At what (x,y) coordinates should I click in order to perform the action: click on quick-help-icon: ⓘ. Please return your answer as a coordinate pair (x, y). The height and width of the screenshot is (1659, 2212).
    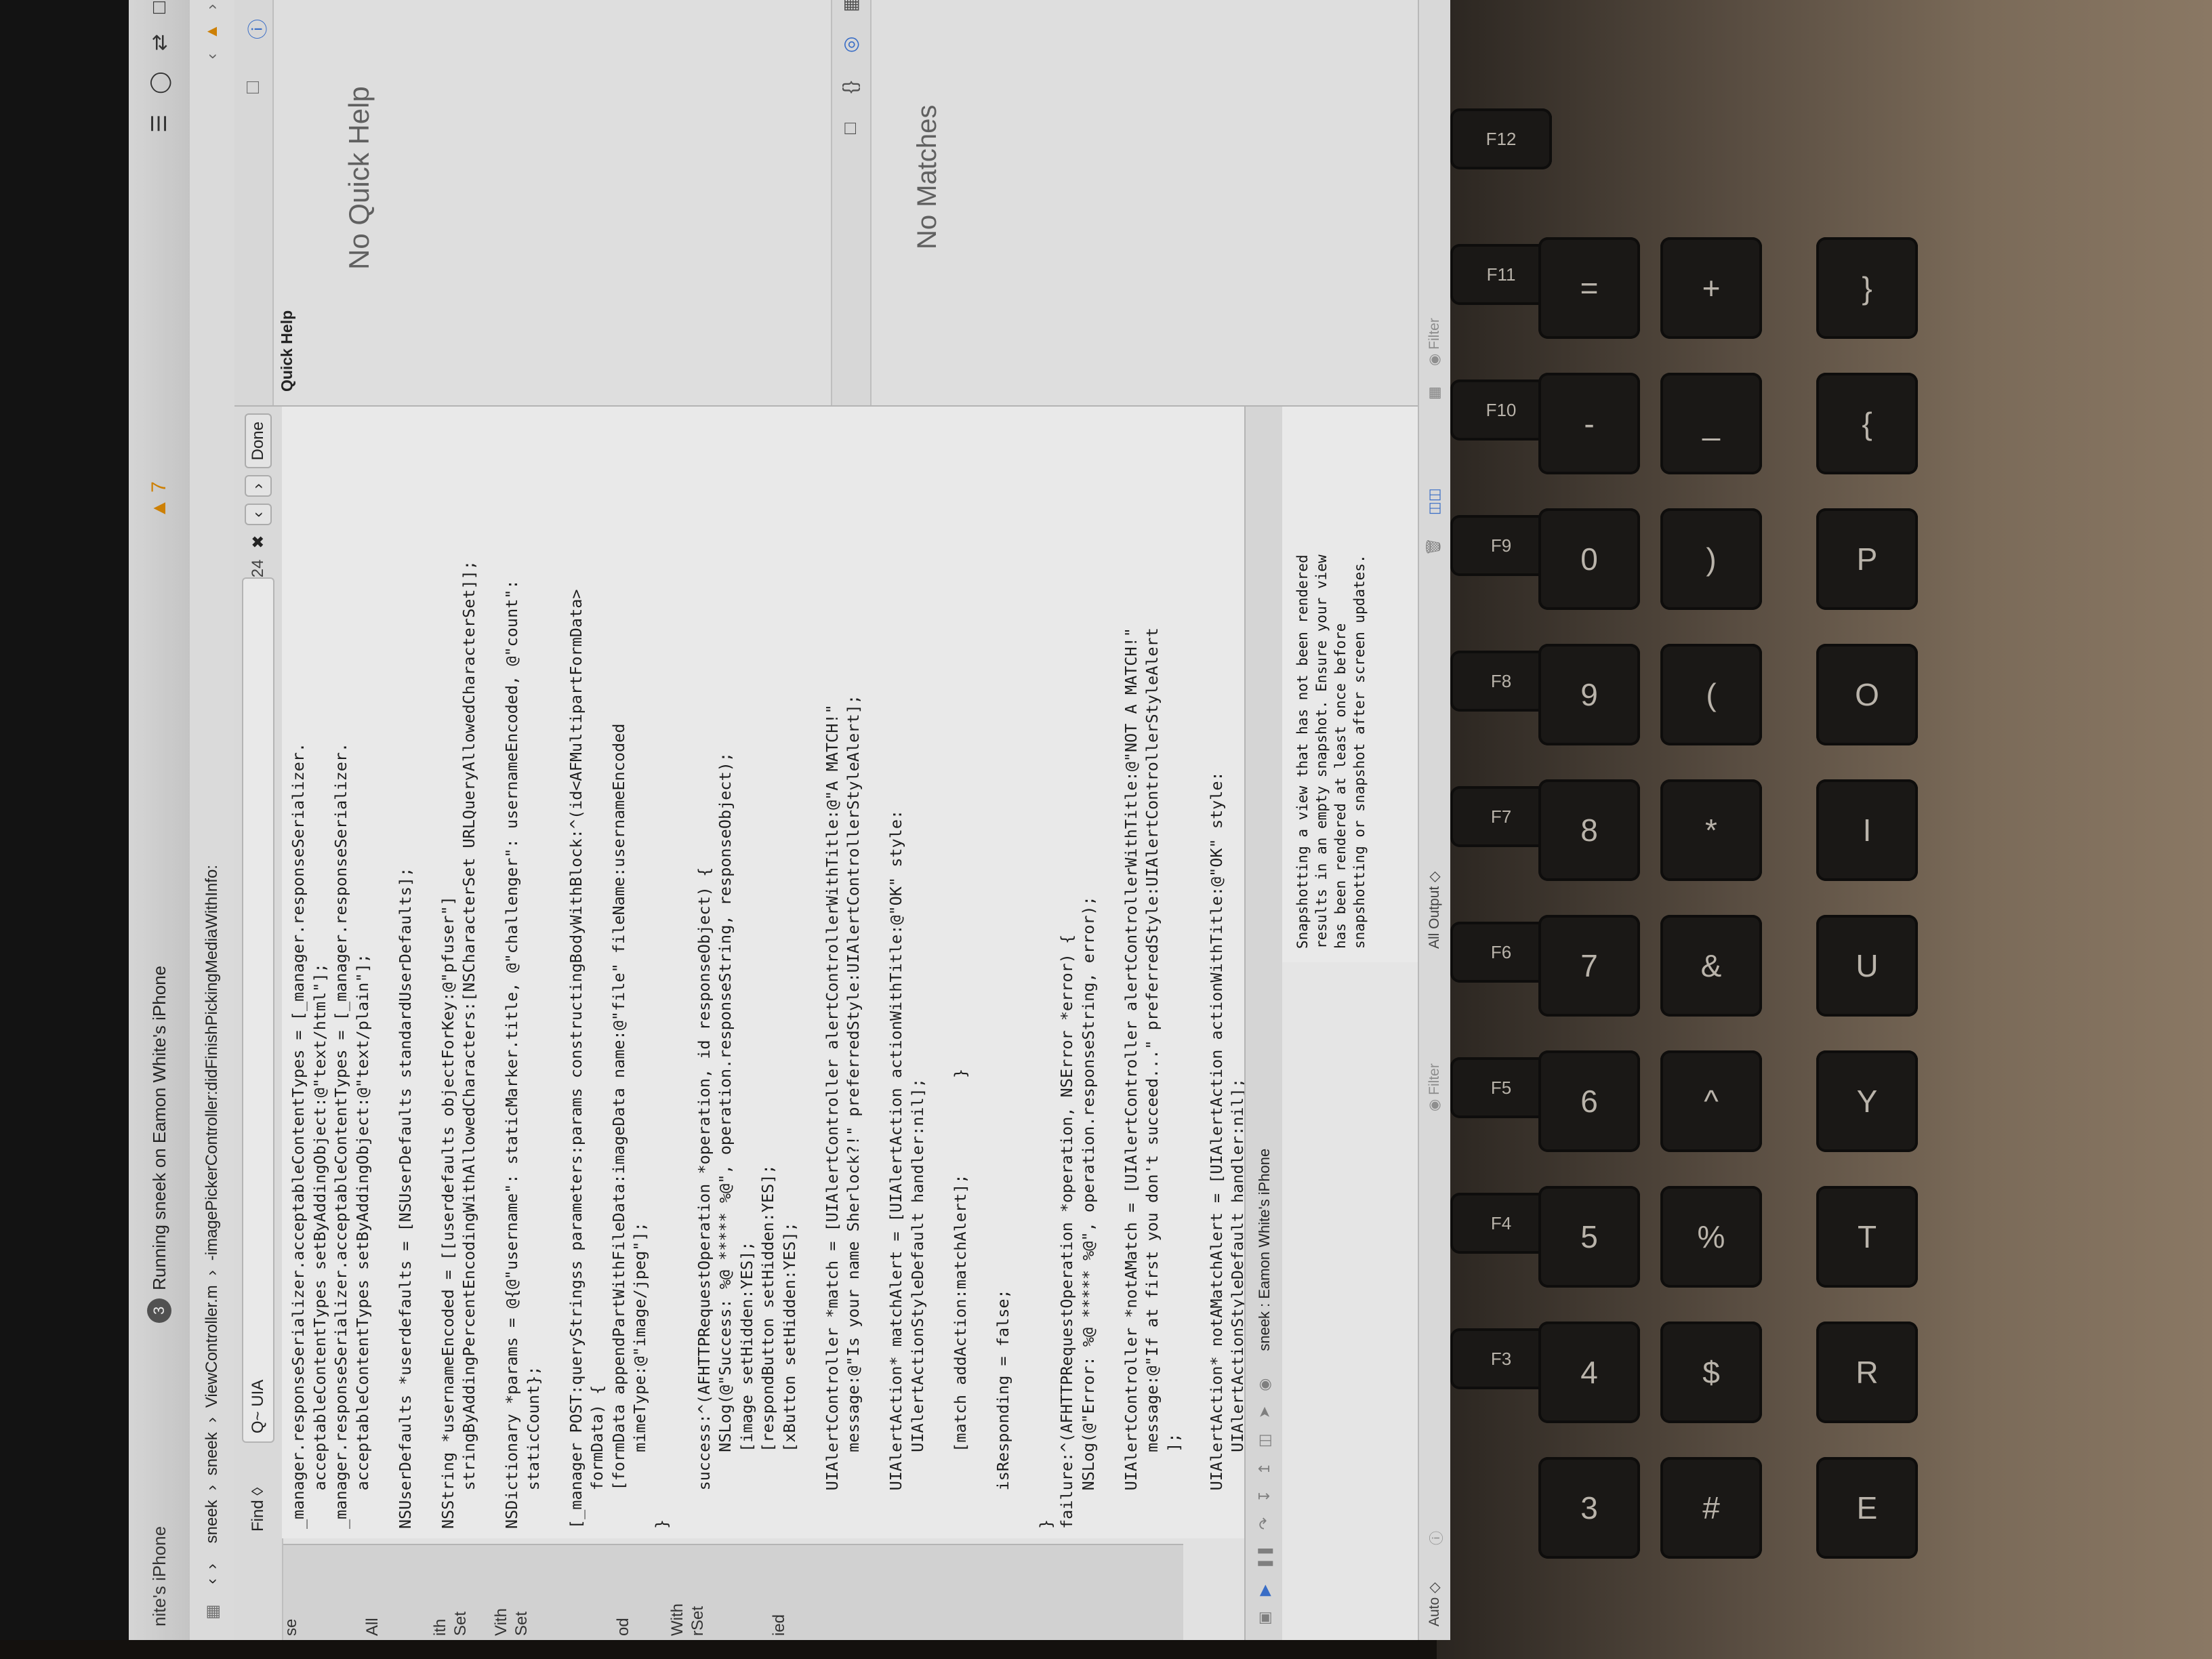
    Looking at the image, I should click on (256, 29).